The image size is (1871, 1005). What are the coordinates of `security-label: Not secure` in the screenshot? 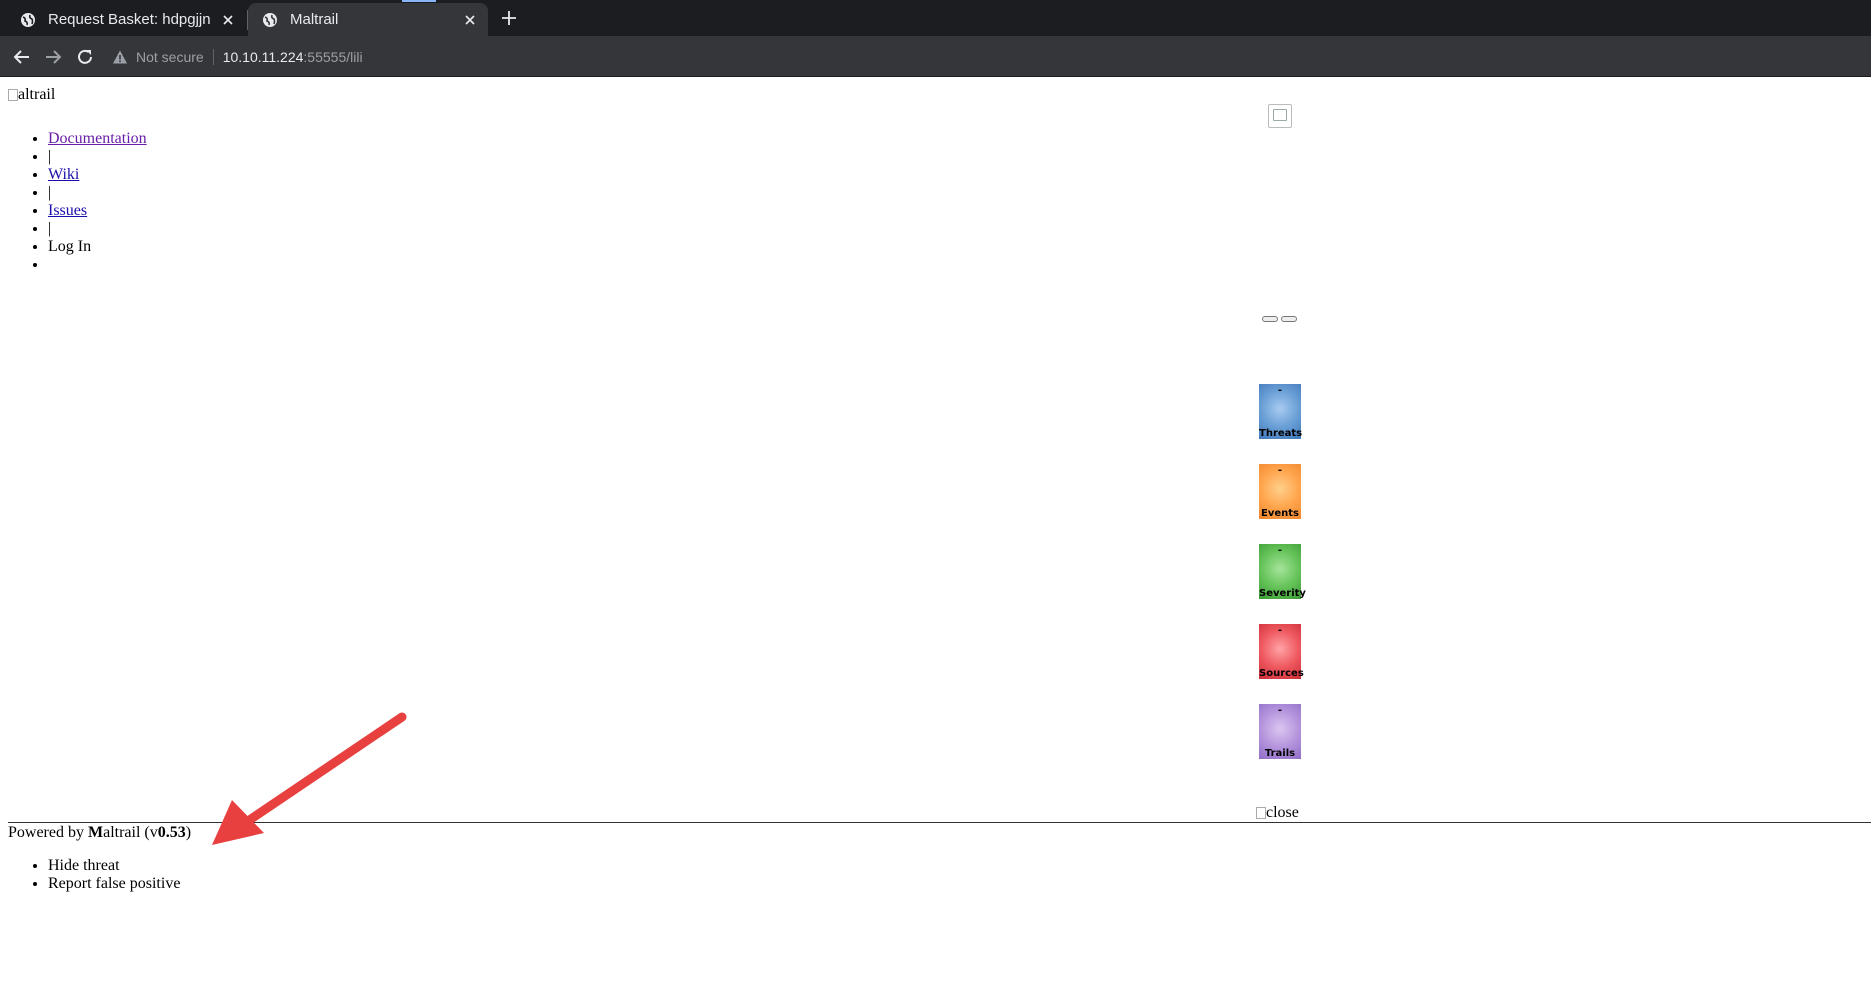 It's located at (170, 57).